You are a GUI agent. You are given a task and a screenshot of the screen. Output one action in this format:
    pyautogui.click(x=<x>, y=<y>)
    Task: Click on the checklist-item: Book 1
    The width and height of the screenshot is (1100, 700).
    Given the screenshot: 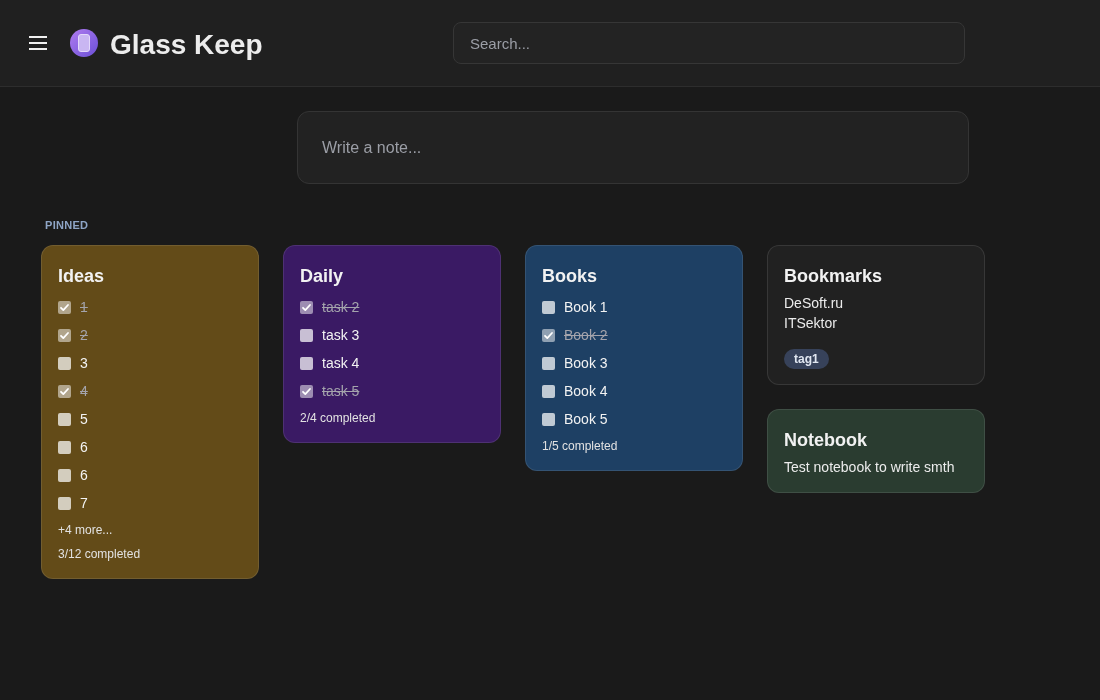 What is the action you would take?
    pyautogui.click(x=586, y=307)
    